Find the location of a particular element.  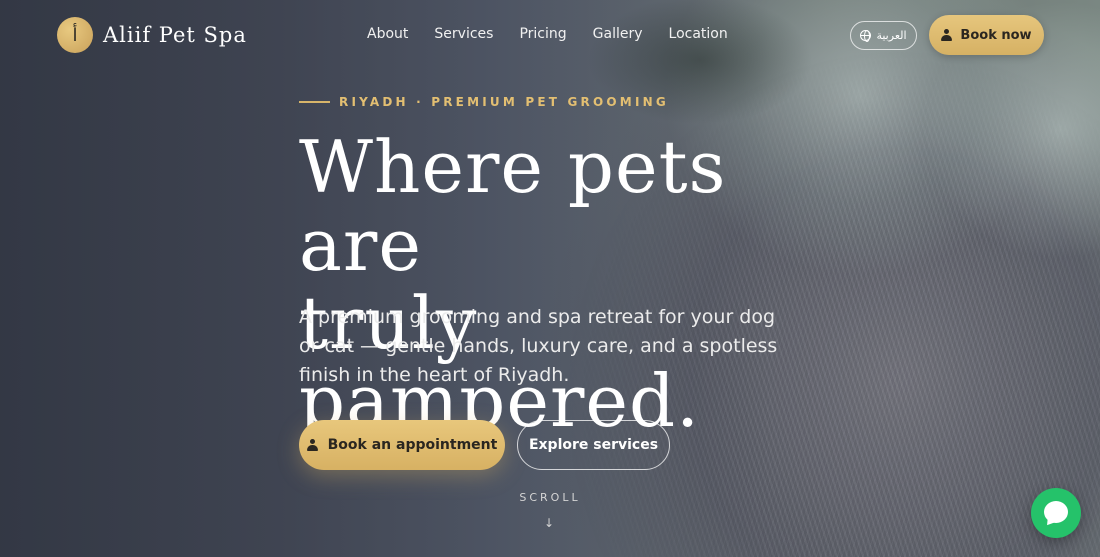

nav-item-pricing: Pricing is located at coordinates (542, 34).